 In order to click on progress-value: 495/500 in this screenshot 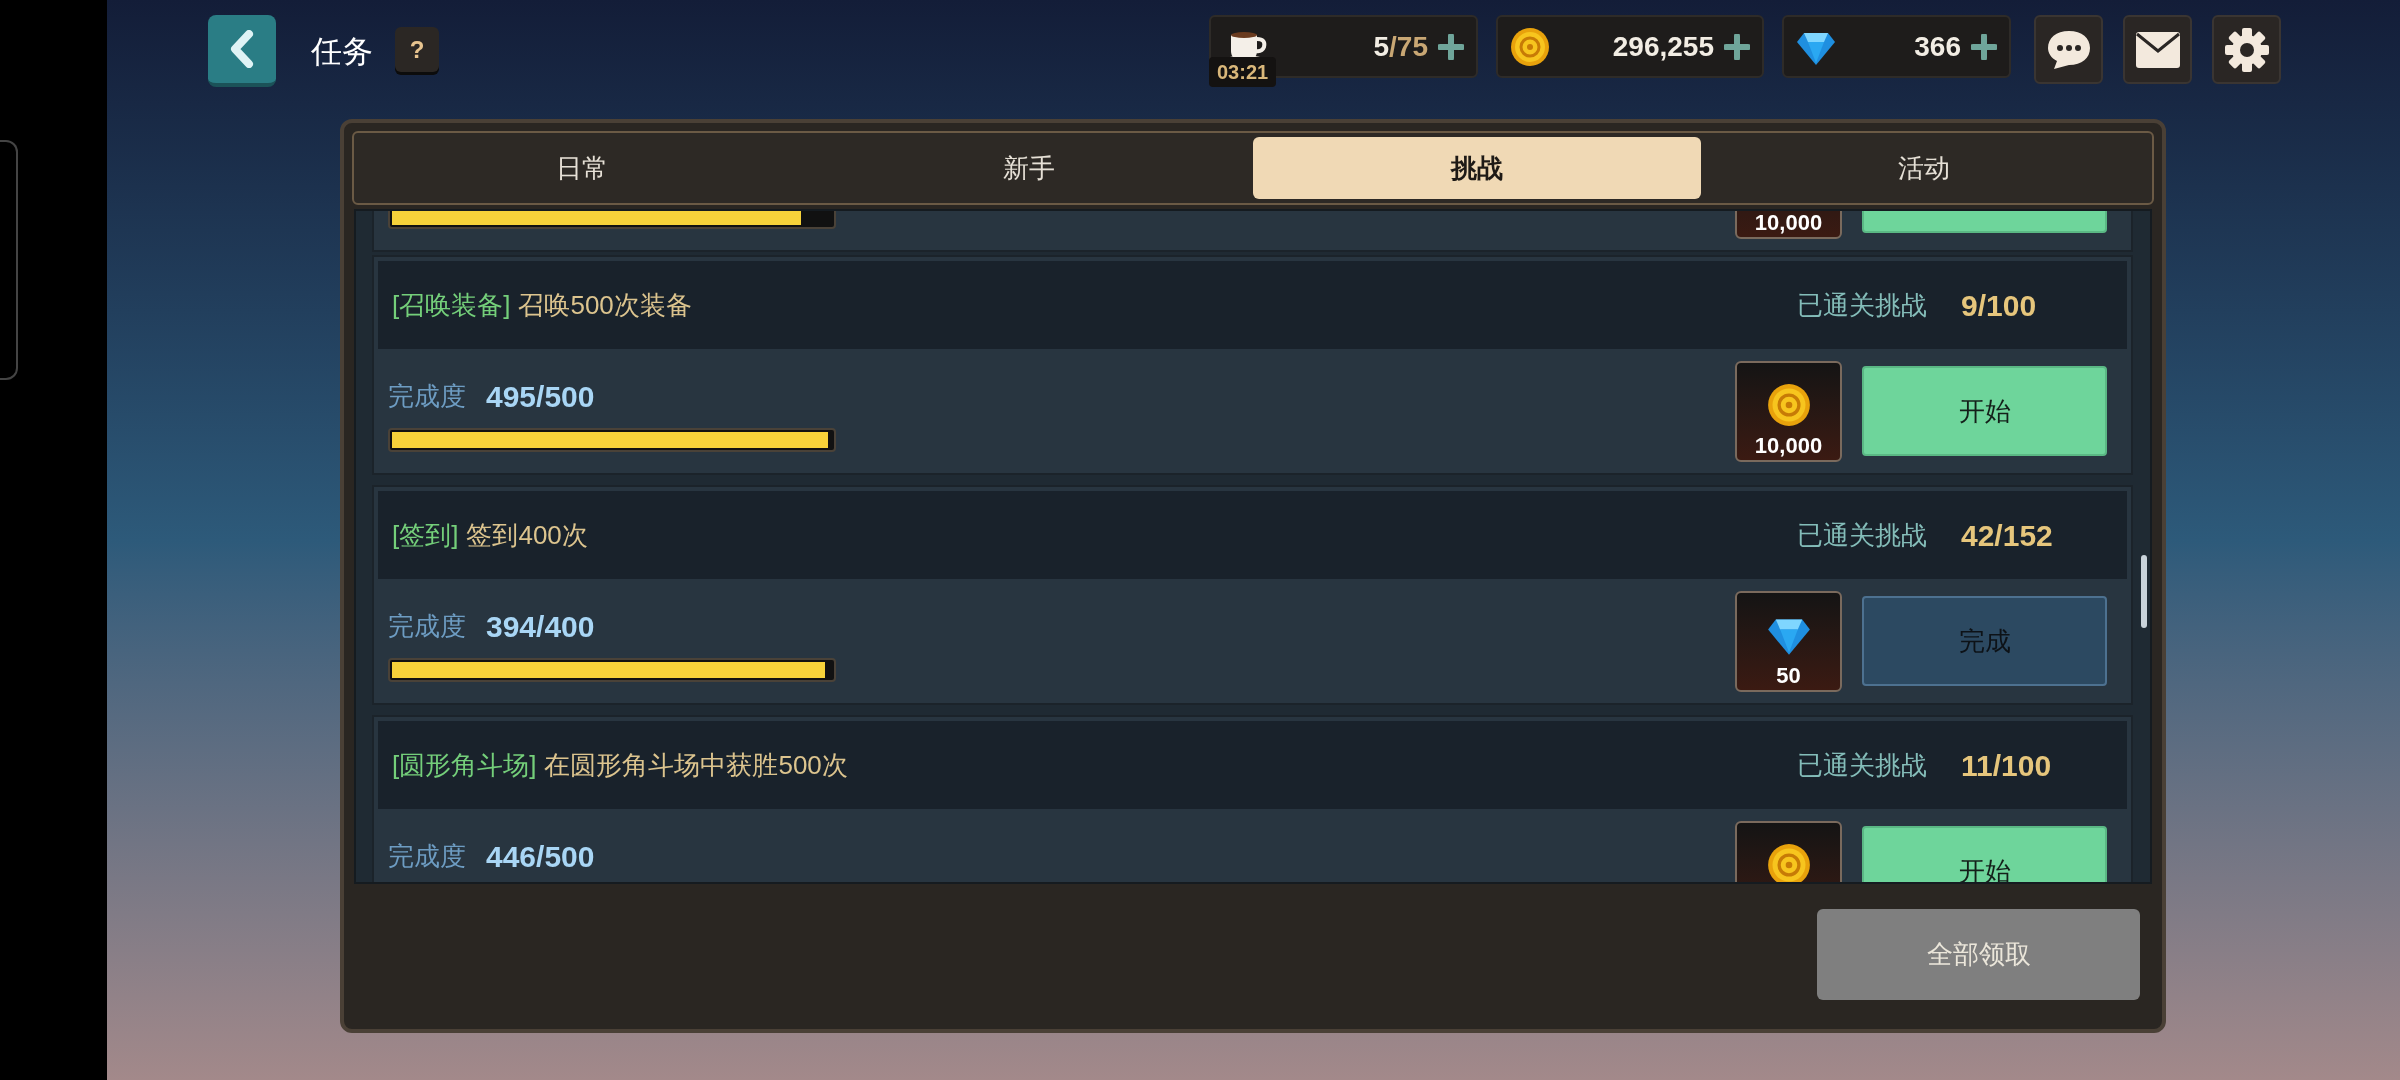, I will do `click(540, 396)`.